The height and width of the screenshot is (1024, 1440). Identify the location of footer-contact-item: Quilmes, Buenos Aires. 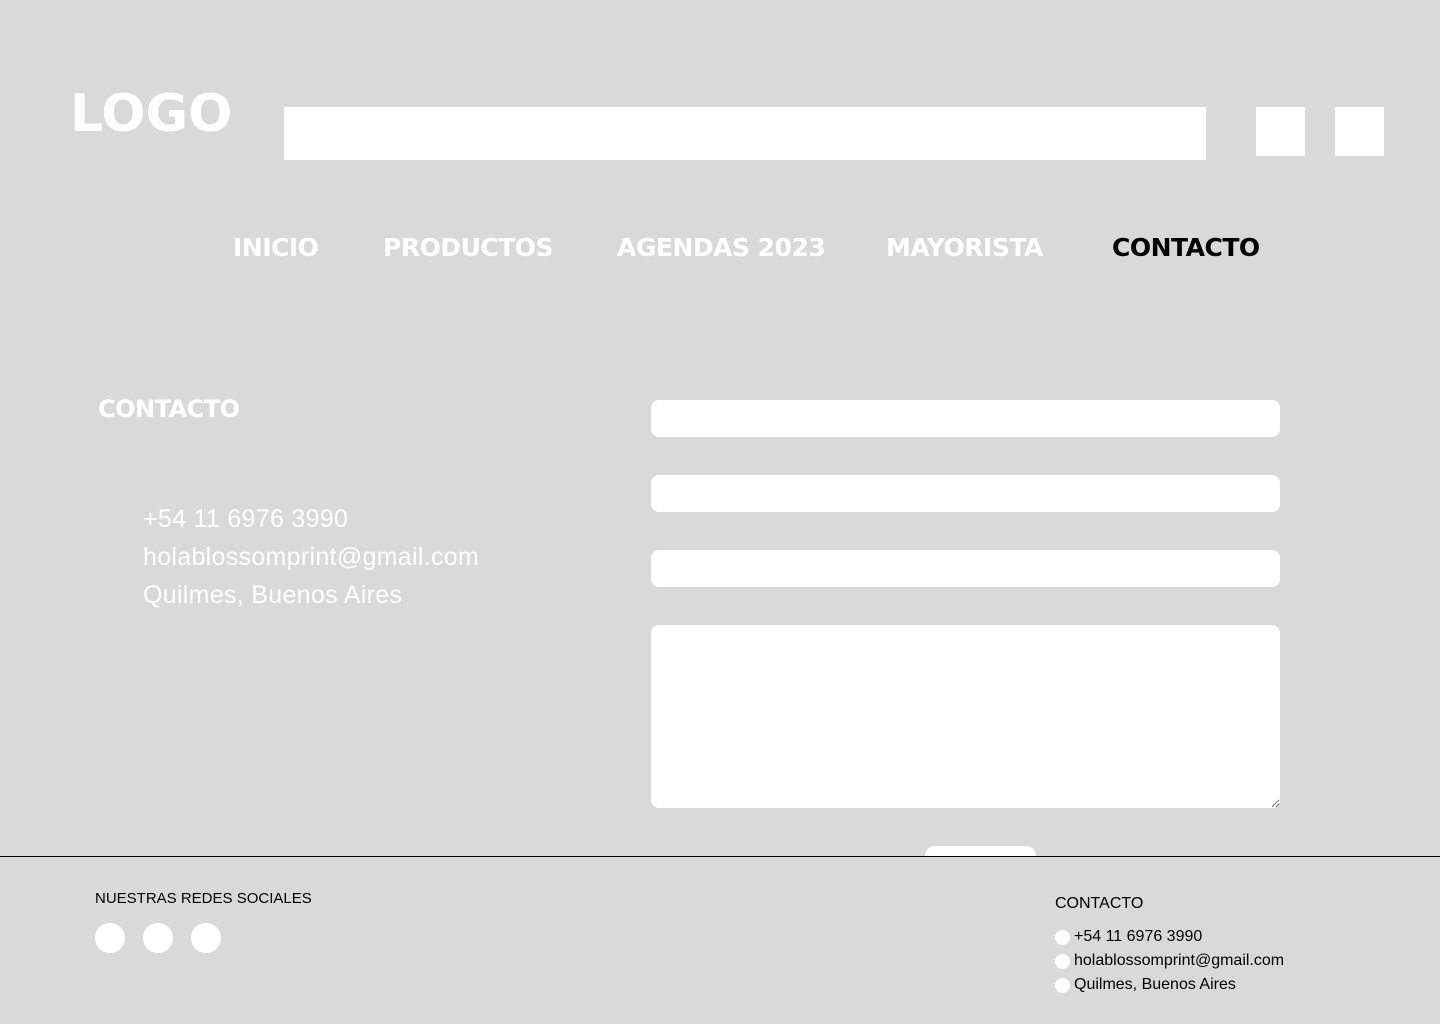
(1169, 985).